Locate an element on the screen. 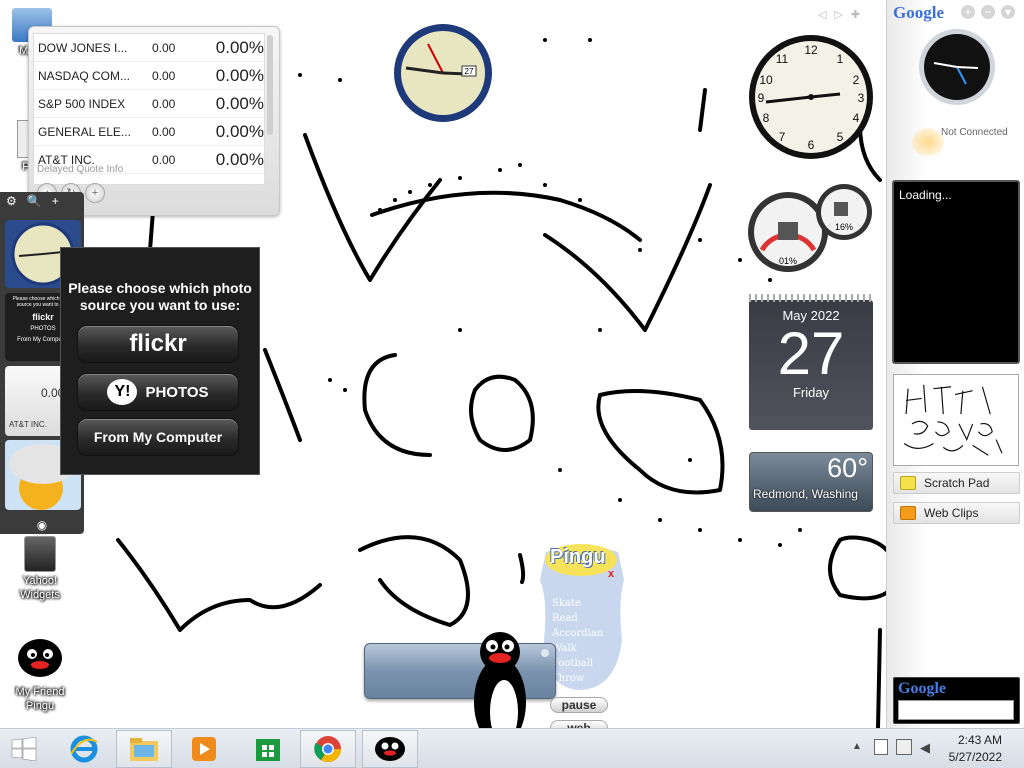 The height and width of the screenshot is (768, 1024). file-explorer-button is located at coordinates (144, 749).